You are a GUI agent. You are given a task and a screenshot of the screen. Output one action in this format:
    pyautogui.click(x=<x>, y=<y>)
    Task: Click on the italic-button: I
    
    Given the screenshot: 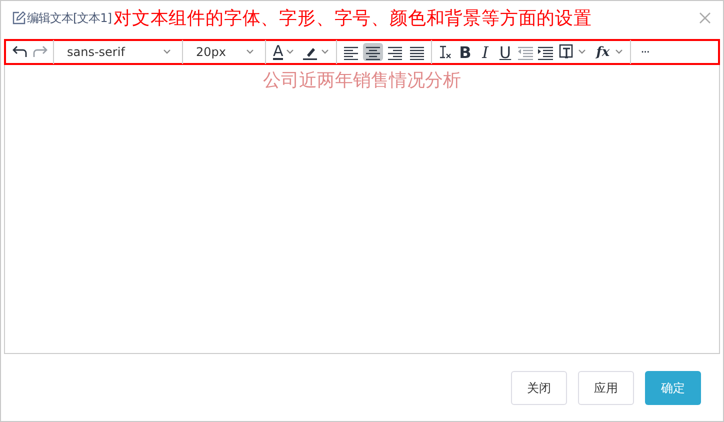 What is the action you would take?
    pyautogui.click(x=485, y=52)
    